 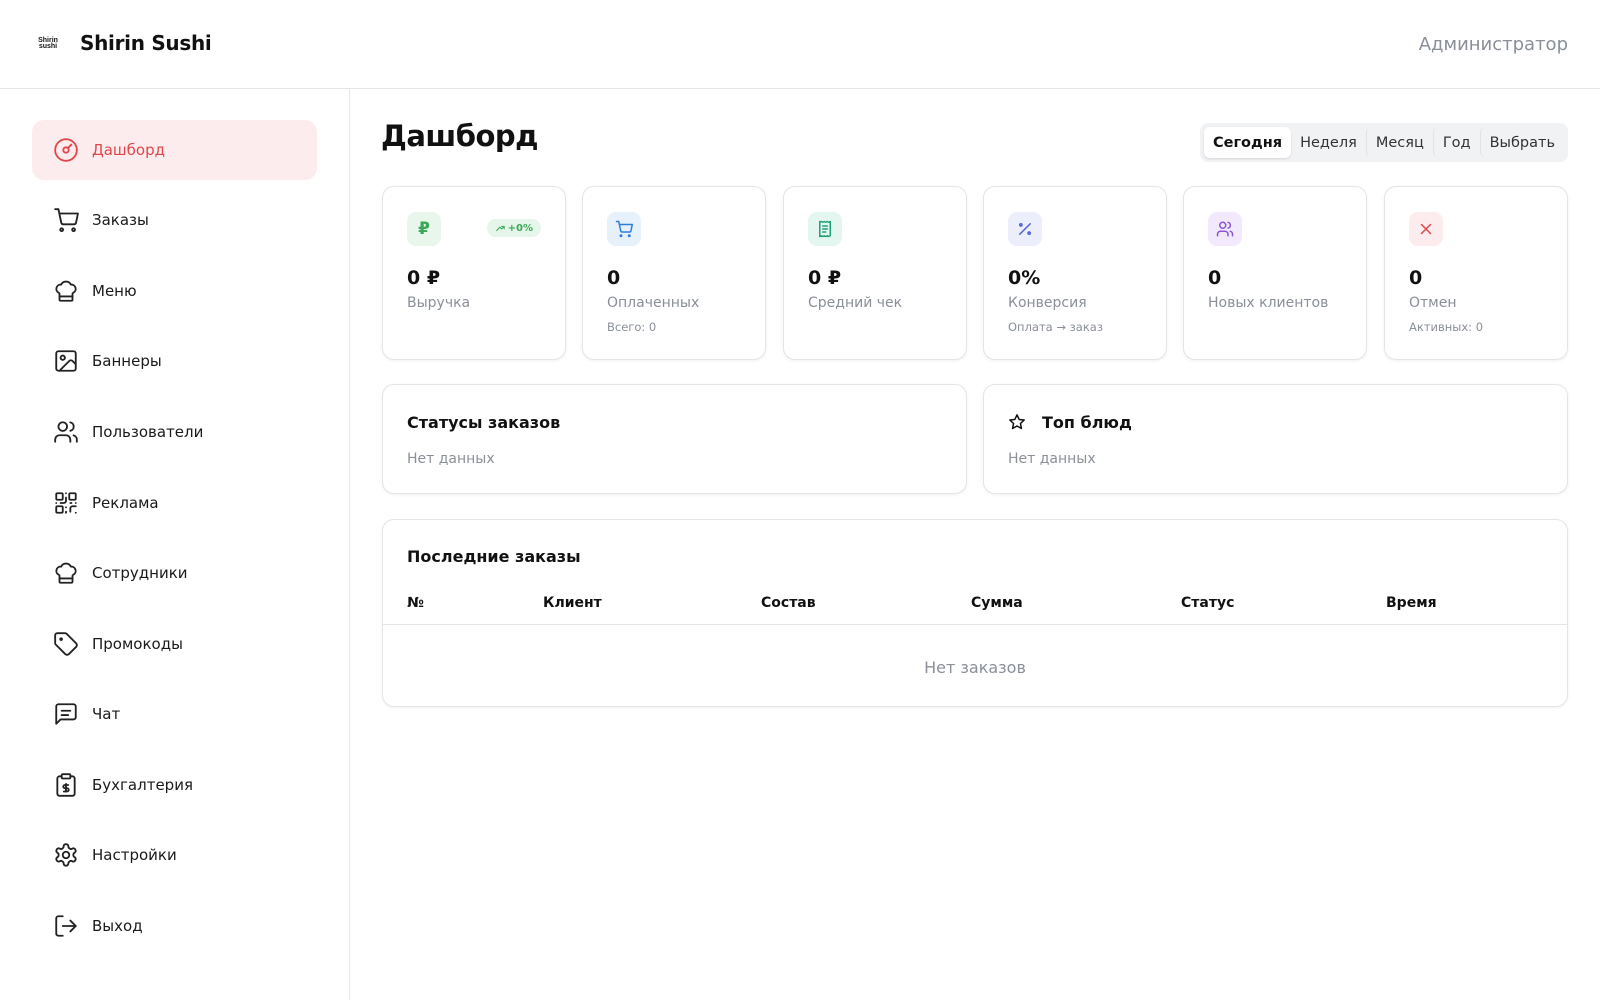 What do you see at coordinates (148, 432) in the screenshot?
I see `sidebar-item-label: Пользователи` at bounding box center [148, 432].